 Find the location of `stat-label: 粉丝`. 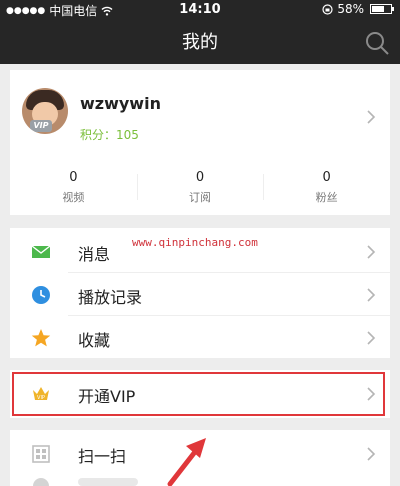

stat-label: 粉丝 is located at coordinates (326, 197).